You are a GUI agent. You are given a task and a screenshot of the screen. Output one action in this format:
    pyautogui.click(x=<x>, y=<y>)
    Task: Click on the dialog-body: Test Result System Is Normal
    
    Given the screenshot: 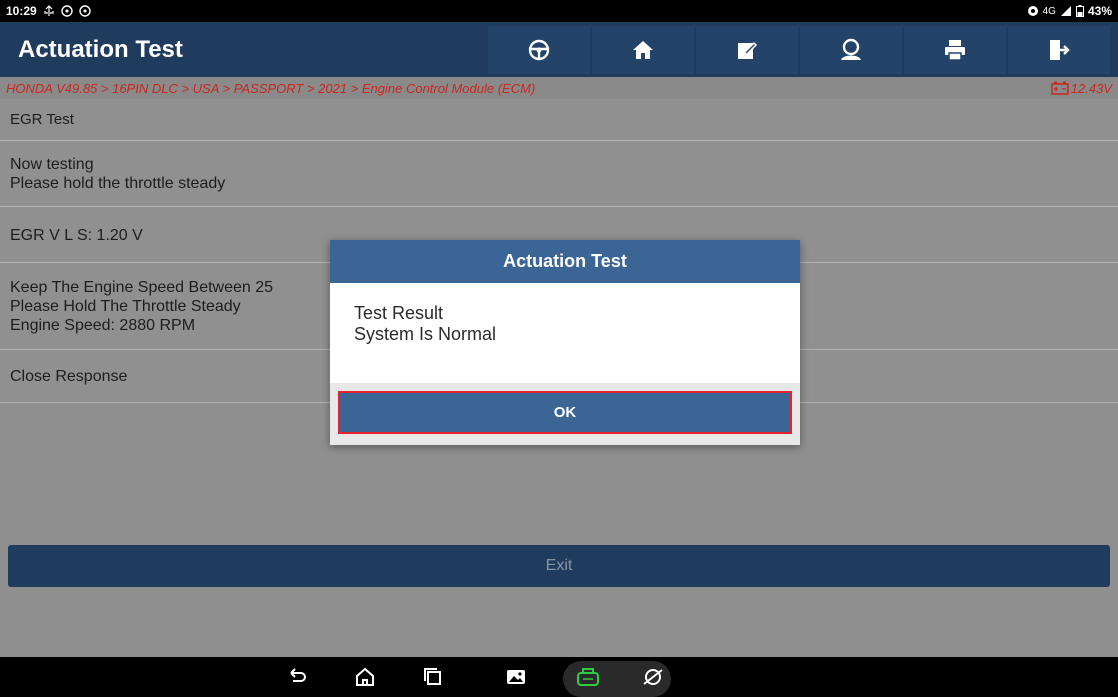 What is the action you would take?
    pyautogui.click(x=565, y=333)
    